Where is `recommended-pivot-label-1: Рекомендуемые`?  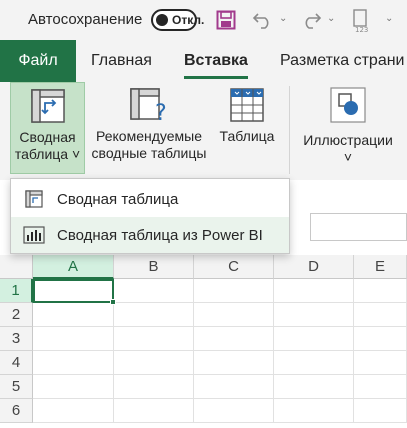 recommended-pivot-label-1: Рекомендуемые is located at coordinates (149, 136).